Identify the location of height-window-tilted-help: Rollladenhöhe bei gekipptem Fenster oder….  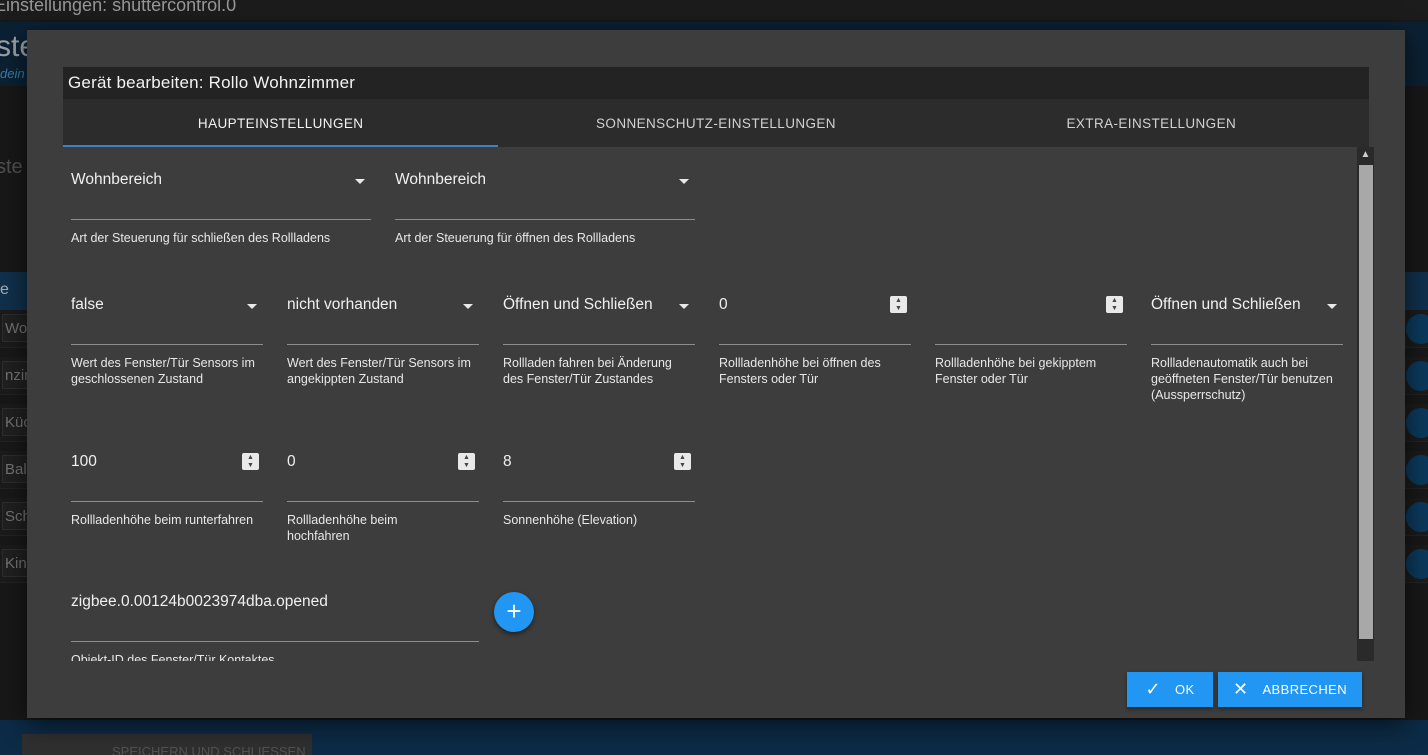
(1016, 371).